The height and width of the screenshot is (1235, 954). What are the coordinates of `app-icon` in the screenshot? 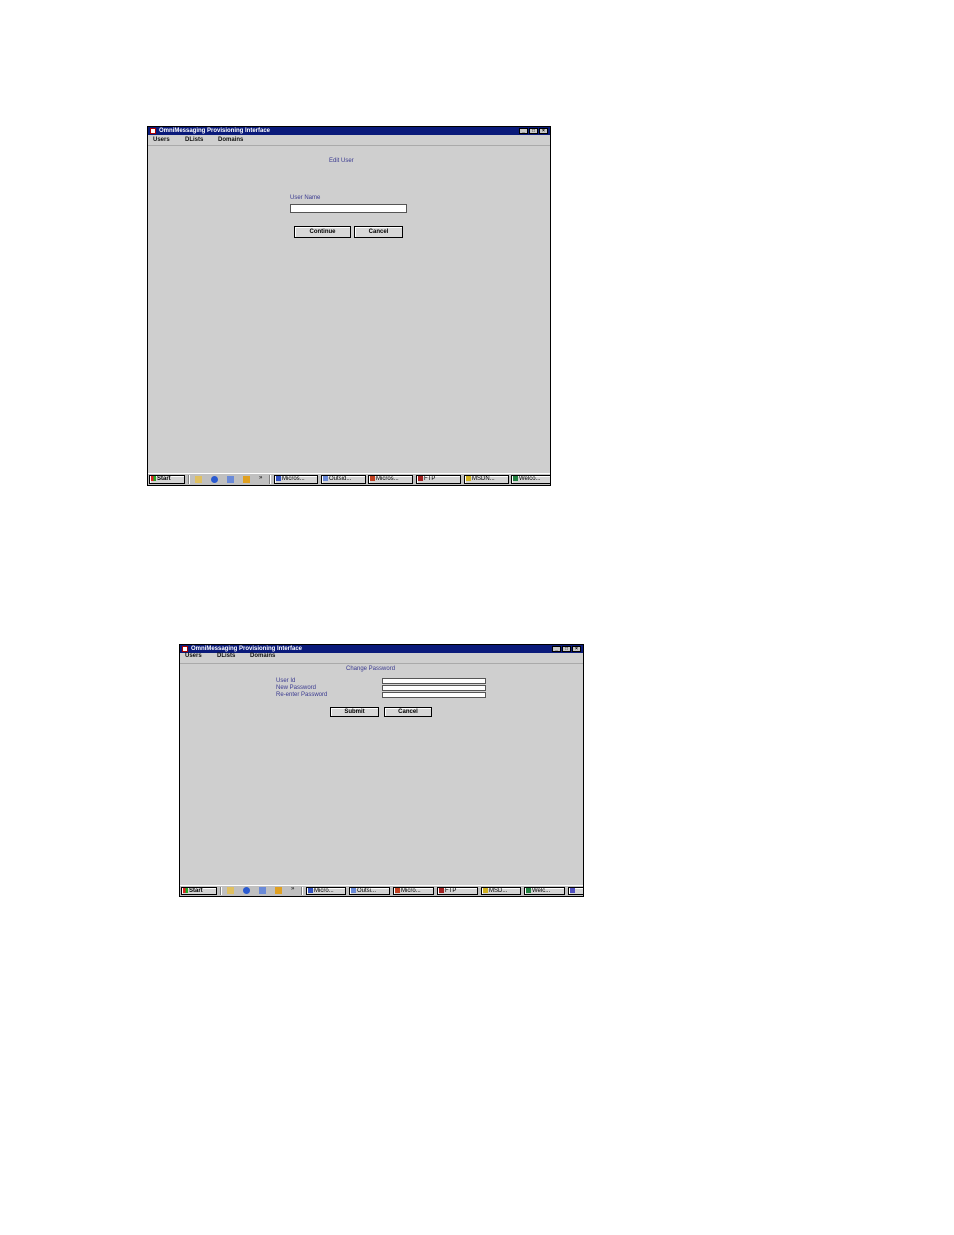 It's located at (572, 890).